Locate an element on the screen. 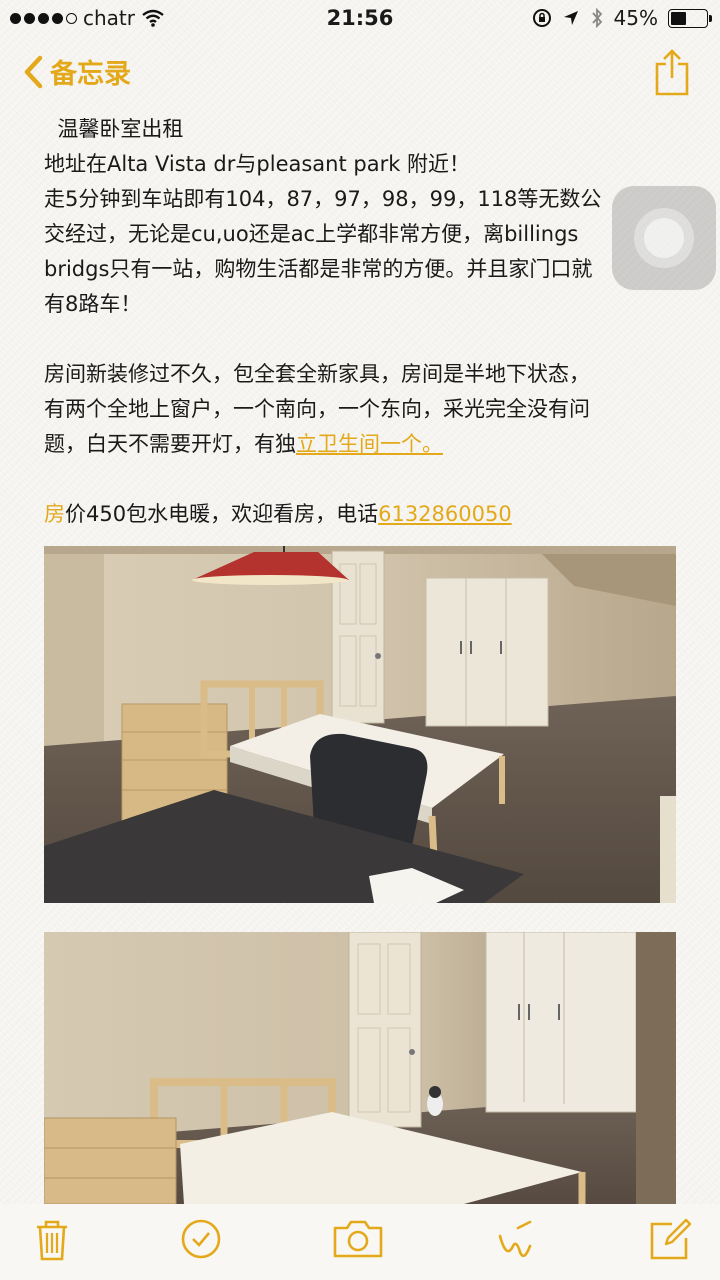 The width and height of the screenshot is (720, 1280). assistive-touch-button is located at coordinates (664, 238).